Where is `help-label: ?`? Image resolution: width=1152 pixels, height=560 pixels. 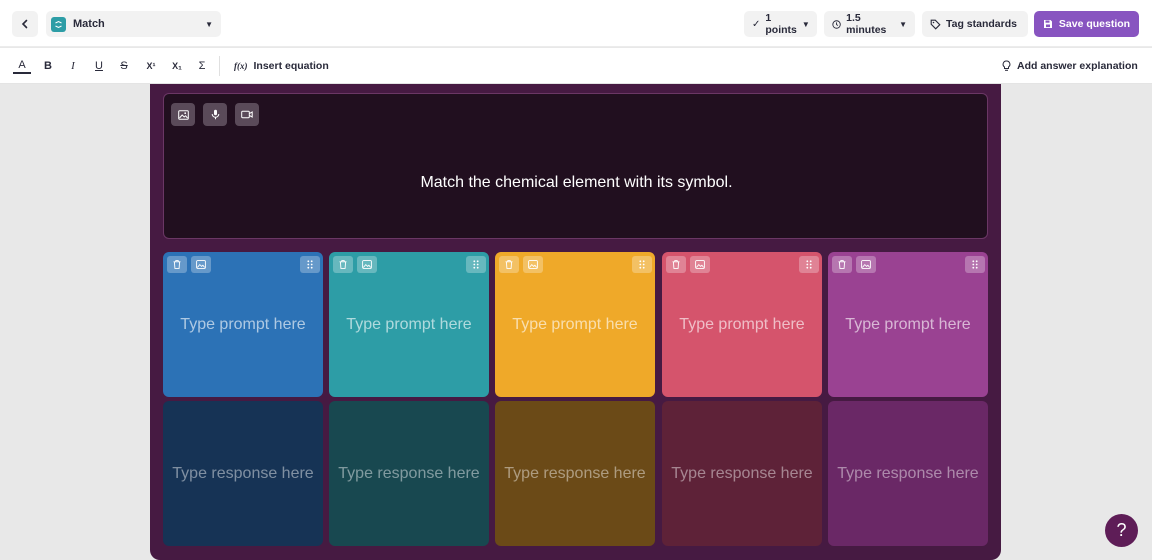 help-label: ? is located at coordinates (1121, 530).